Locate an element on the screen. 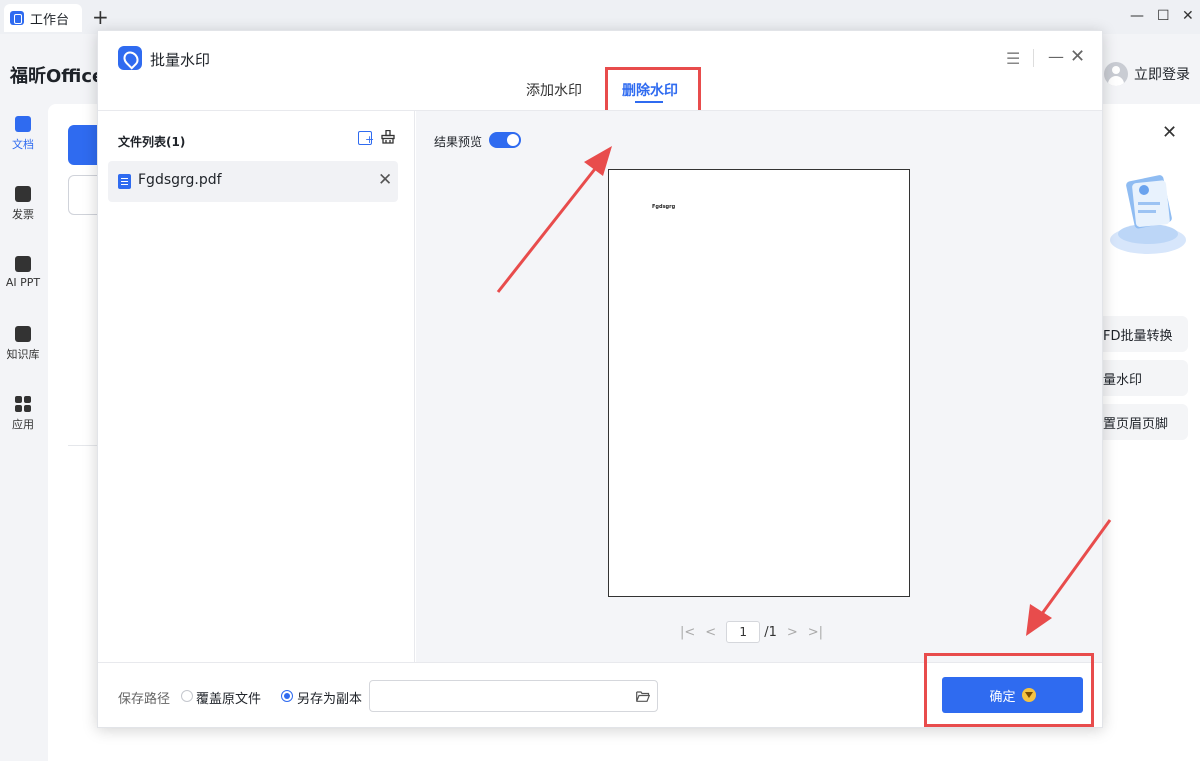 Image resolution: width=1200 pixels, height=761 pixels. preview-label: 结果预览 is located at coordinates (458, 142).